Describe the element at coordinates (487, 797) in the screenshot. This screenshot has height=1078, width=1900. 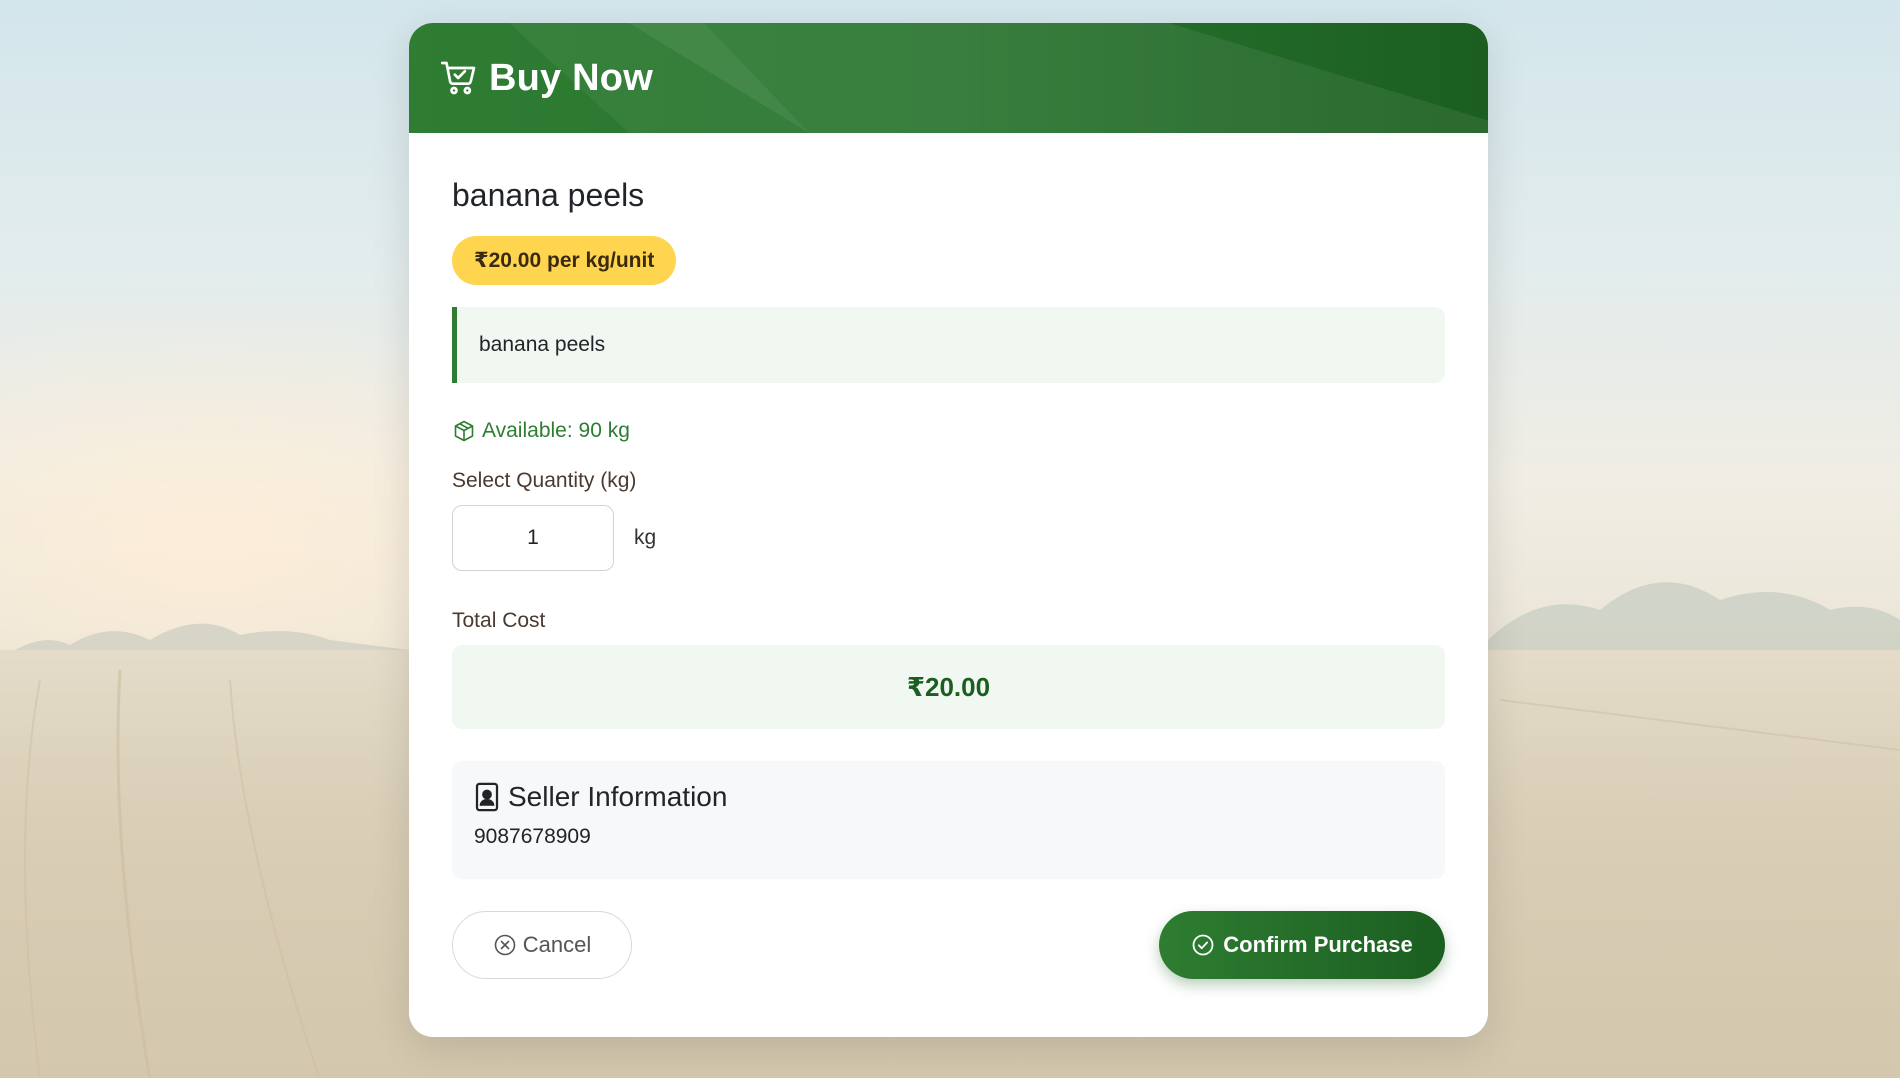
I see `contact-card-icon` at that location.